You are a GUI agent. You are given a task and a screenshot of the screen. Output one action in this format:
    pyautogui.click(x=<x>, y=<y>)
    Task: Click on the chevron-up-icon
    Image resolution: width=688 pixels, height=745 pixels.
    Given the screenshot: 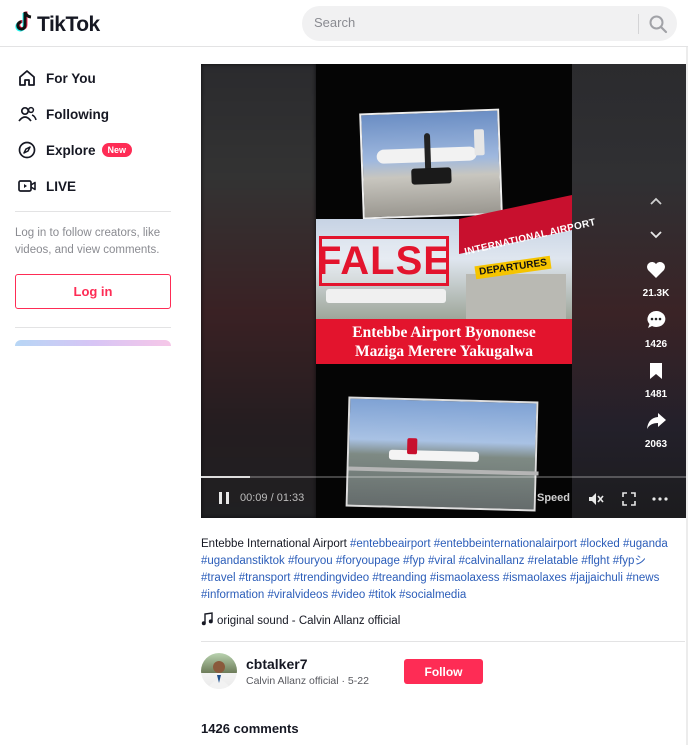 What is the action you would take?
    pyautogui.click(x=656, y=203)
    